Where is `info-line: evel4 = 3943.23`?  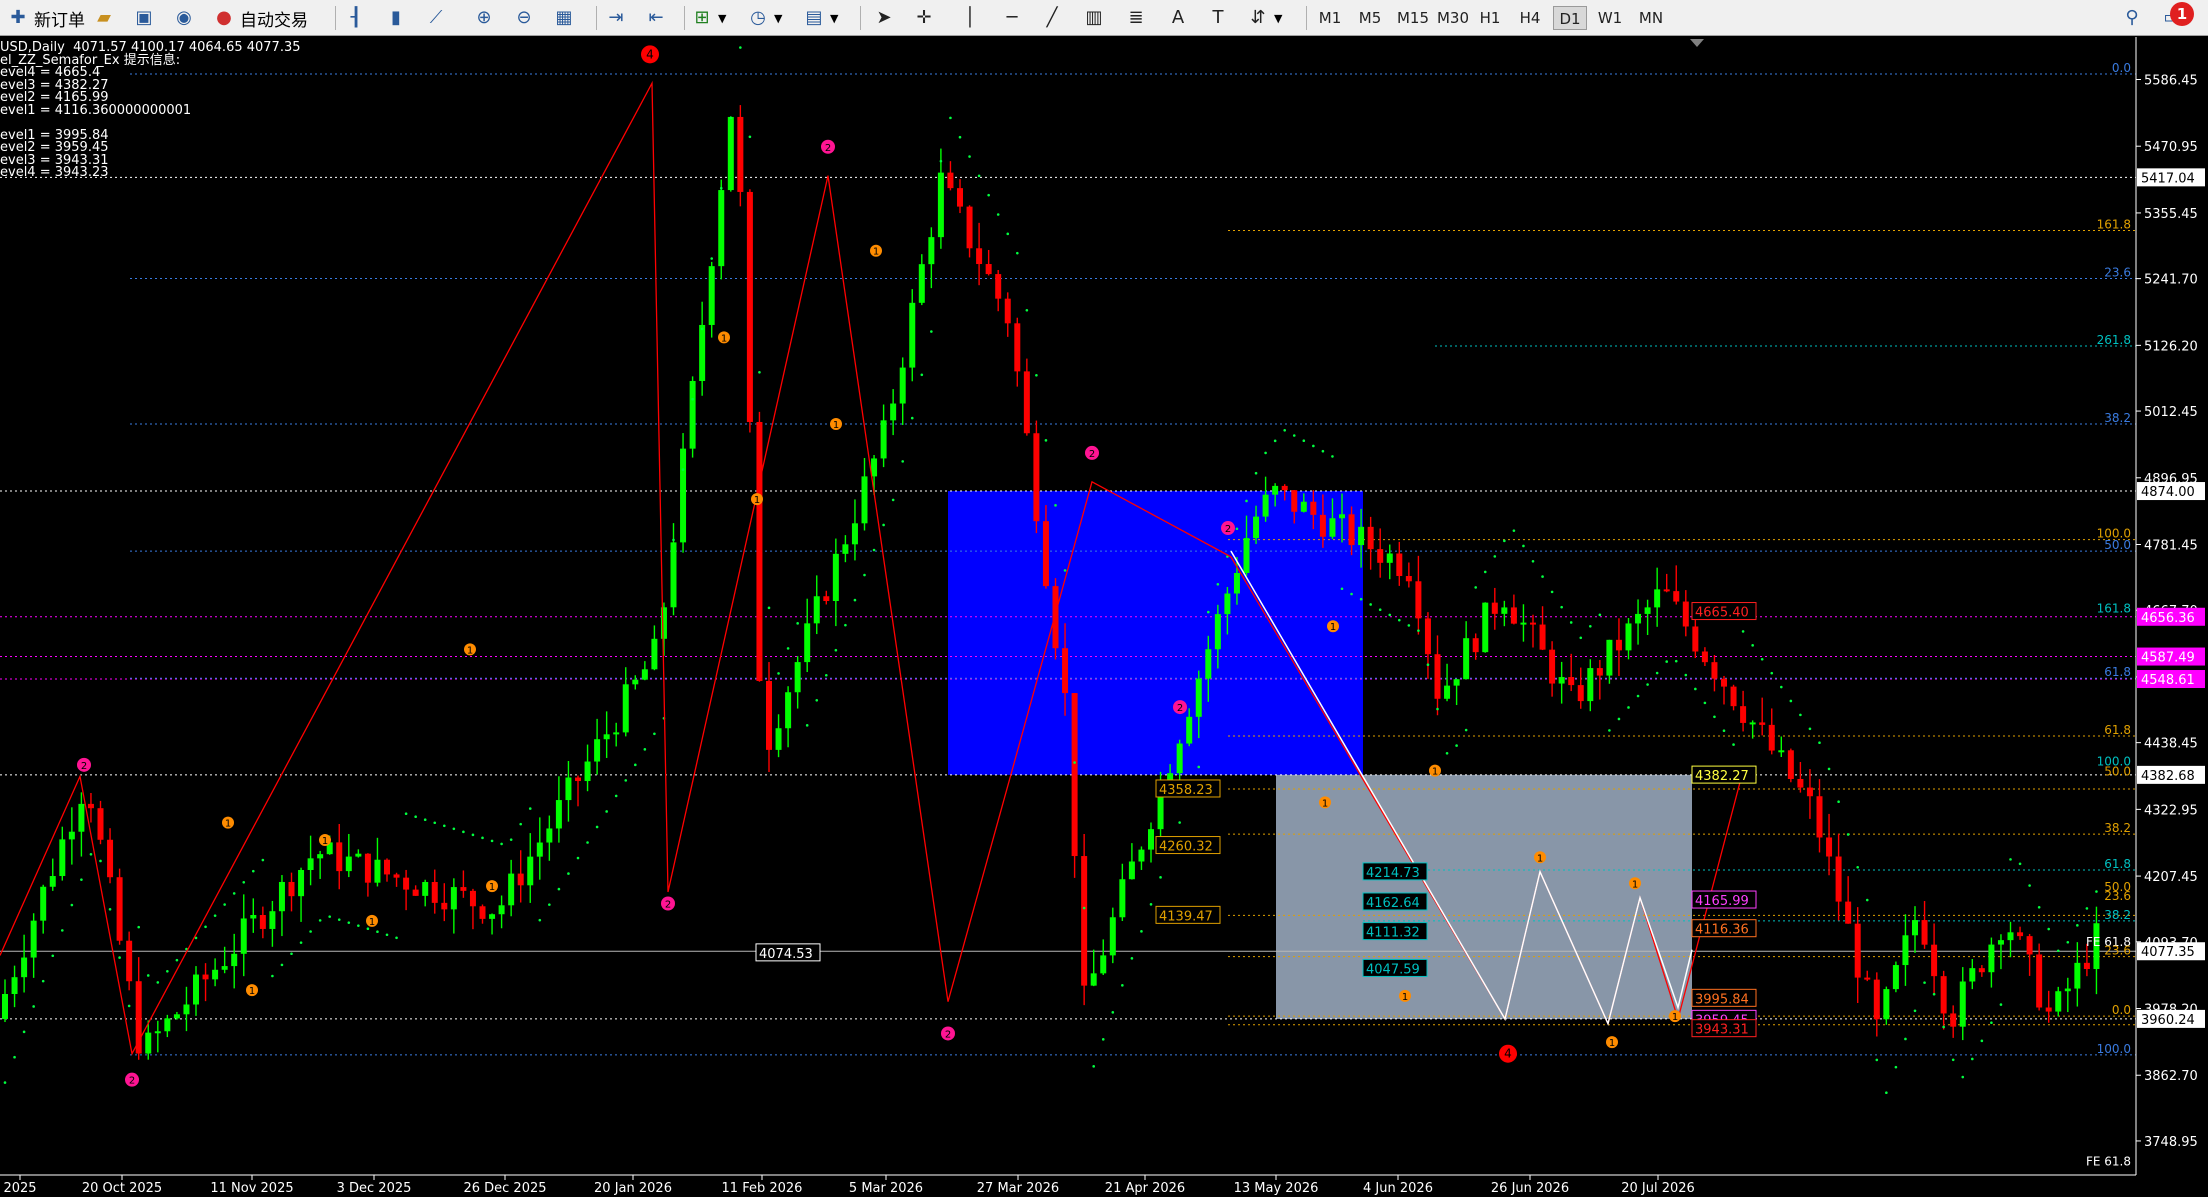
info-line: evel4 = 3943.23 is located at coordinates (54, 172).